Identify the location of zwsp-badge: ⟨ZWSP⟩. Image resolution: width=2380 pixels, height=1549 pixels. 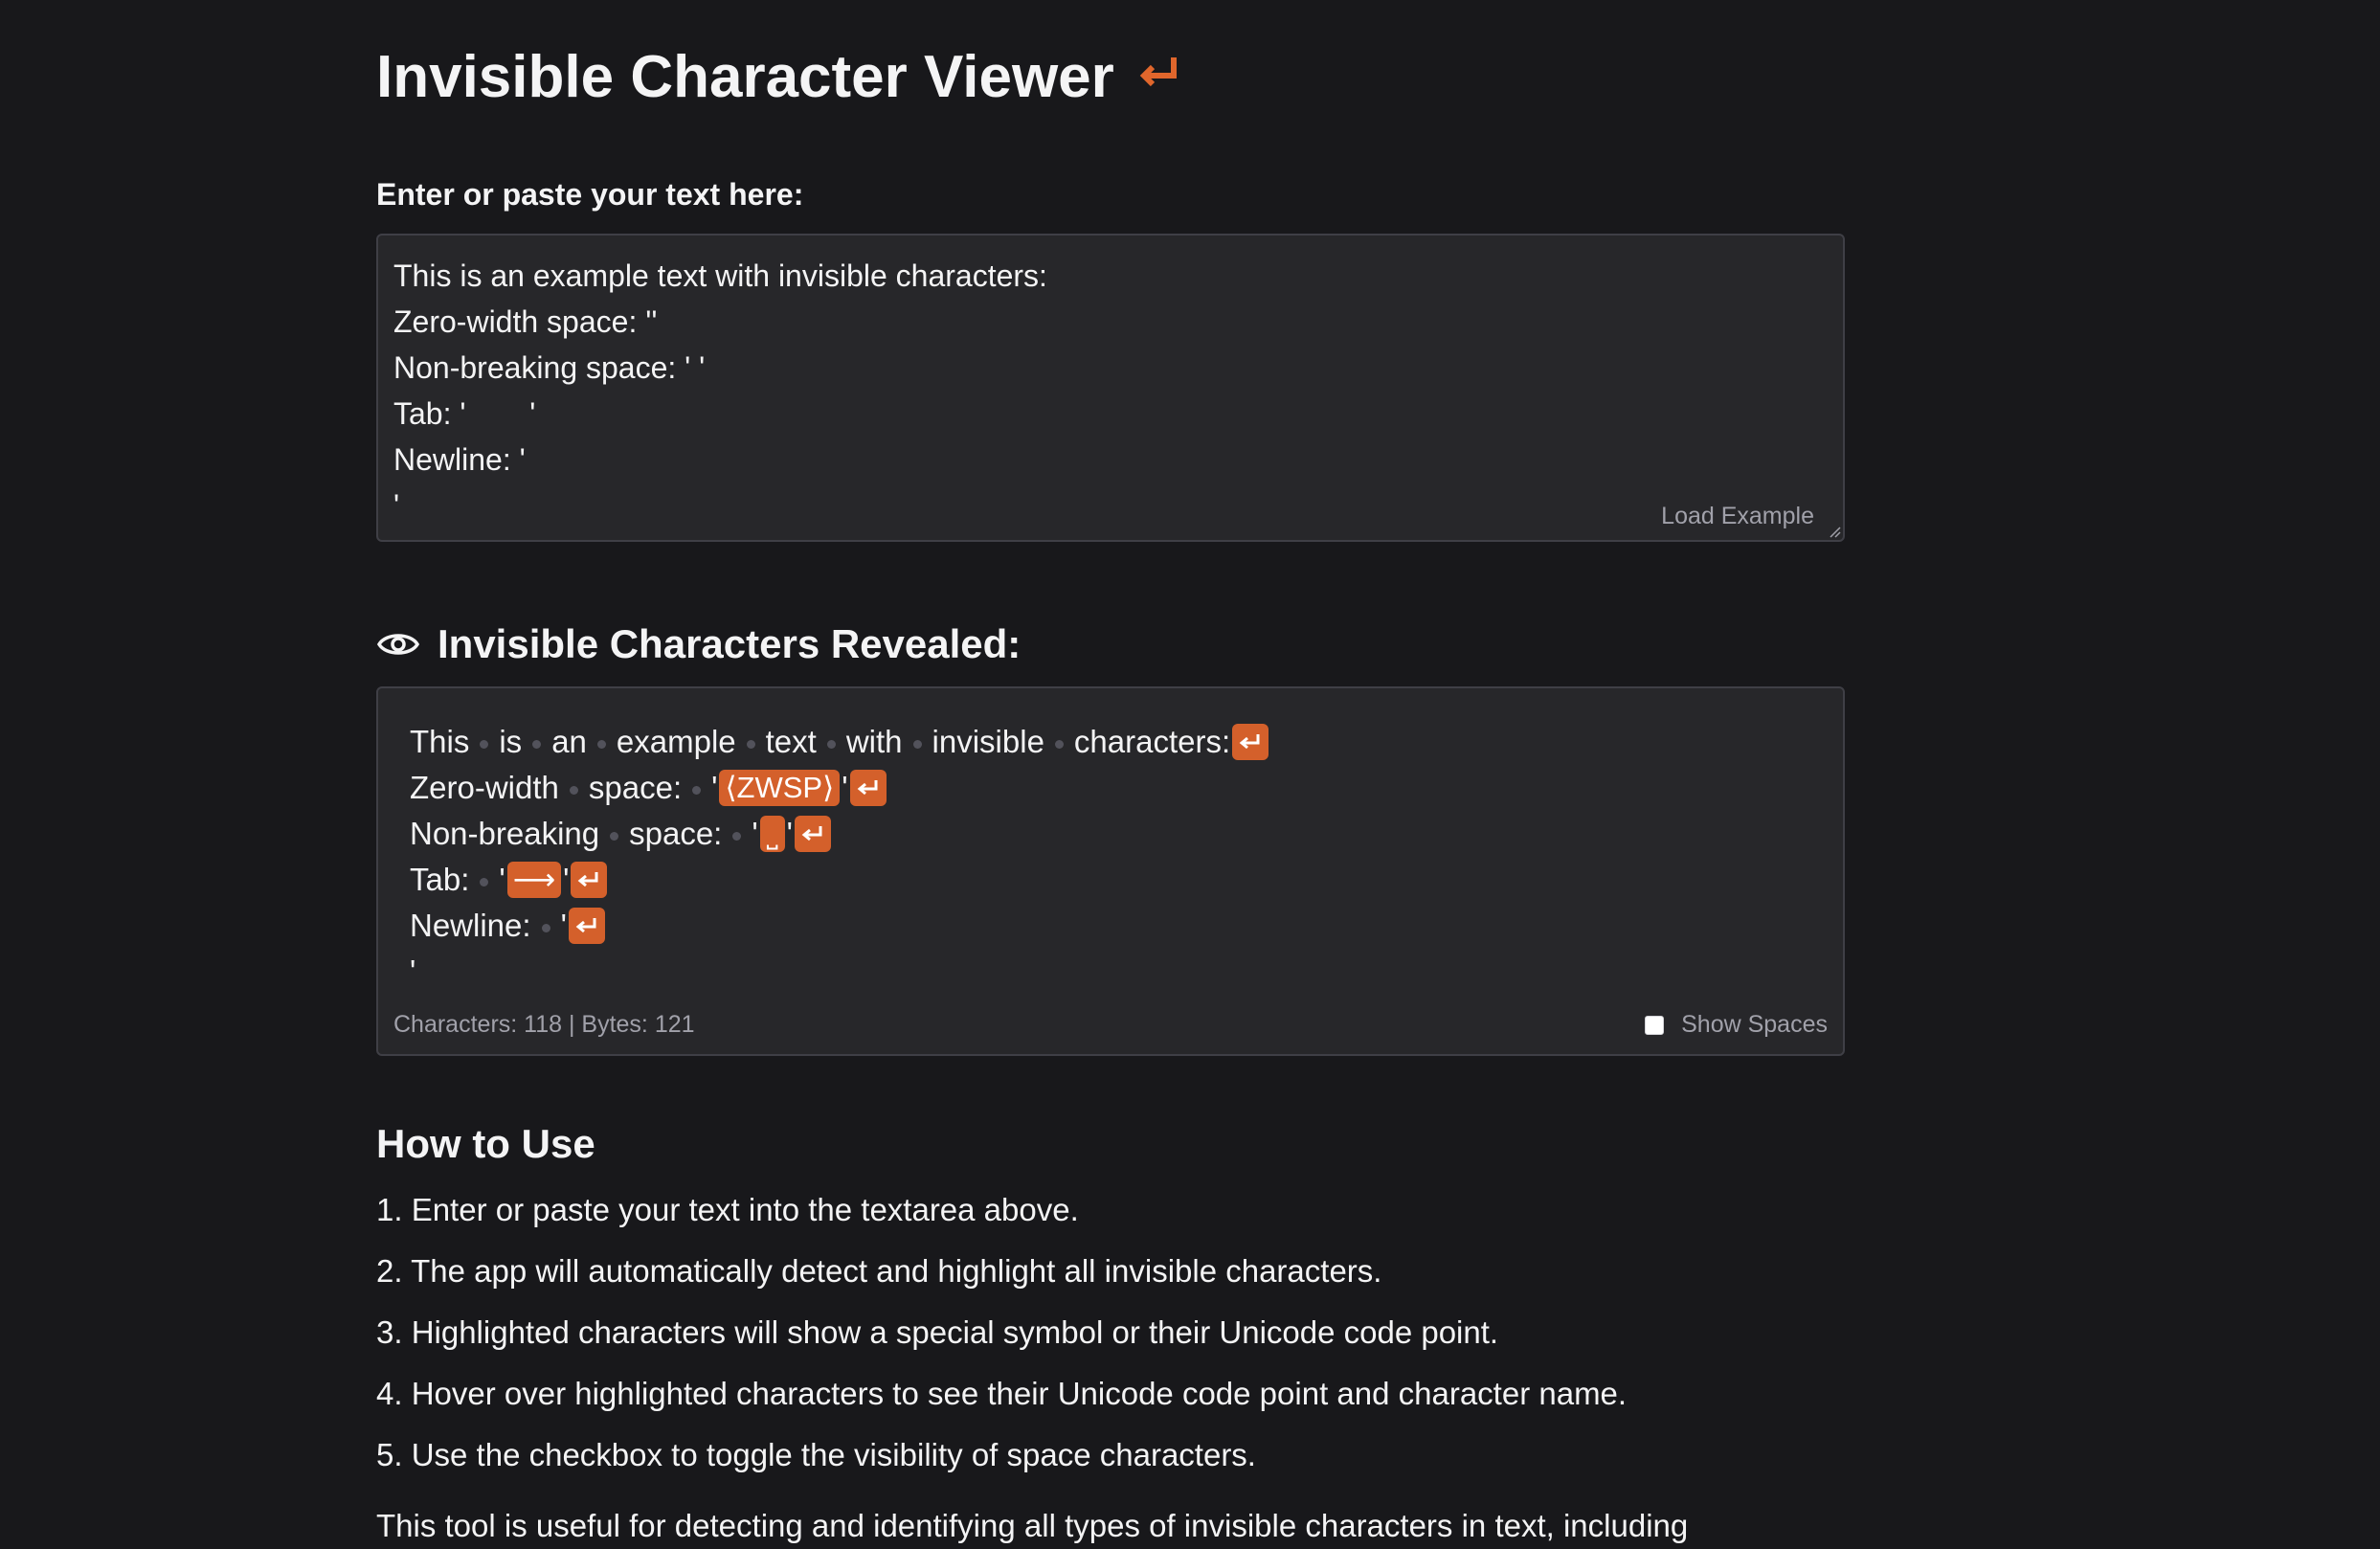
(780, 788).